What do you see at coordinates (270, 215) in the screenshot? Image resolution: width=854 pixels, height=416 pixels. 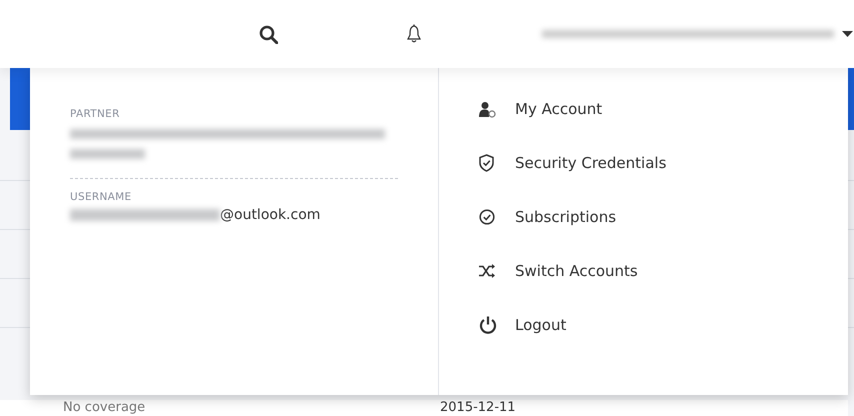 I see `username-text: @outlook.com` at bounding box center [270, 215].